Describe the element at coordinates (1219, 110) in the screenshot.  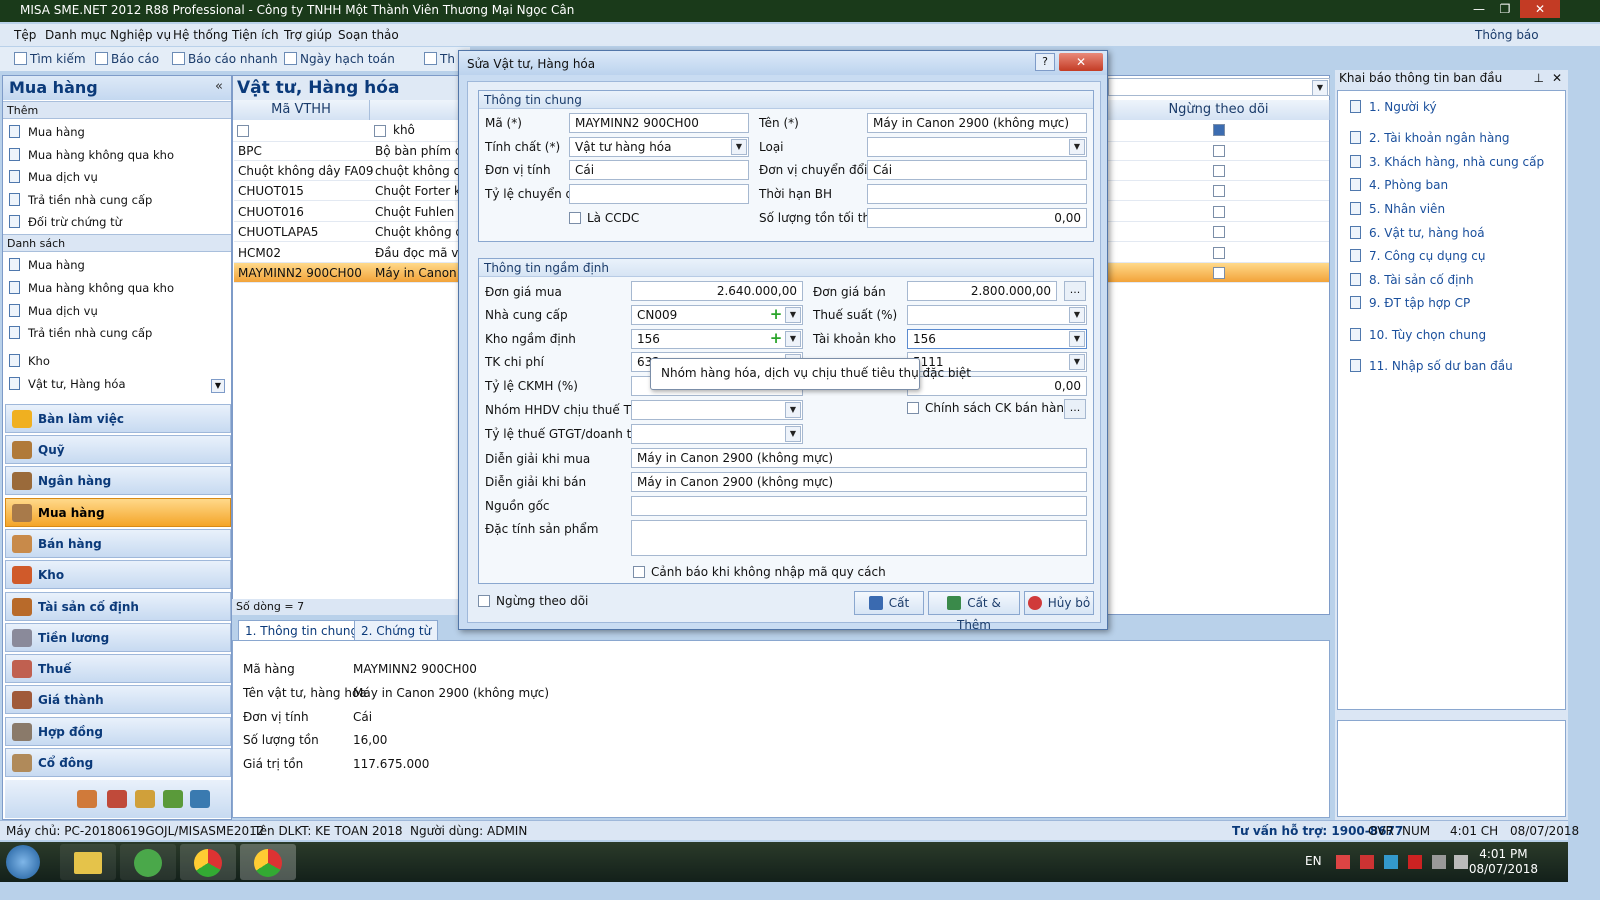
I see `col-header-stop: Ngừng theo dõi` at that location.